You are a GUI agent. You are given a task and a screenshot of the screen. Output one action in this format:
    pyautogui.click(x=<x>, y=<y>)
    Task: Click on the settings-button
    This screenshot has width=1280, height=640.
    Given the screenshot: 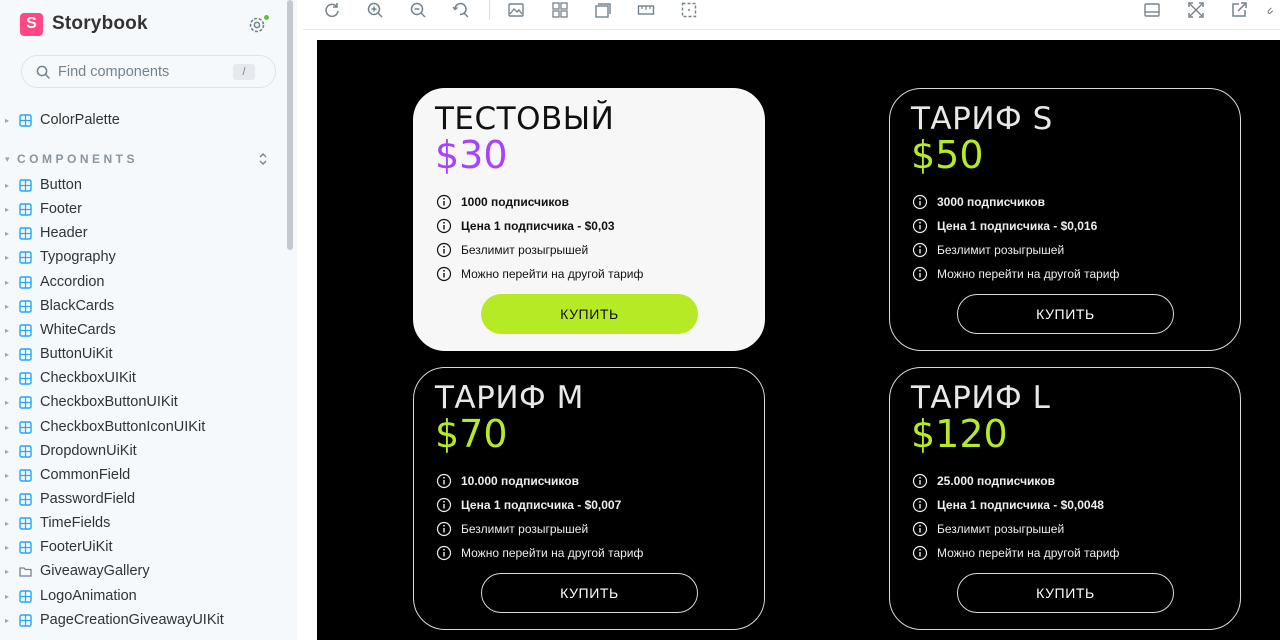 What is the action you would take?
    pyautogui.click(x=258, y=25)
    